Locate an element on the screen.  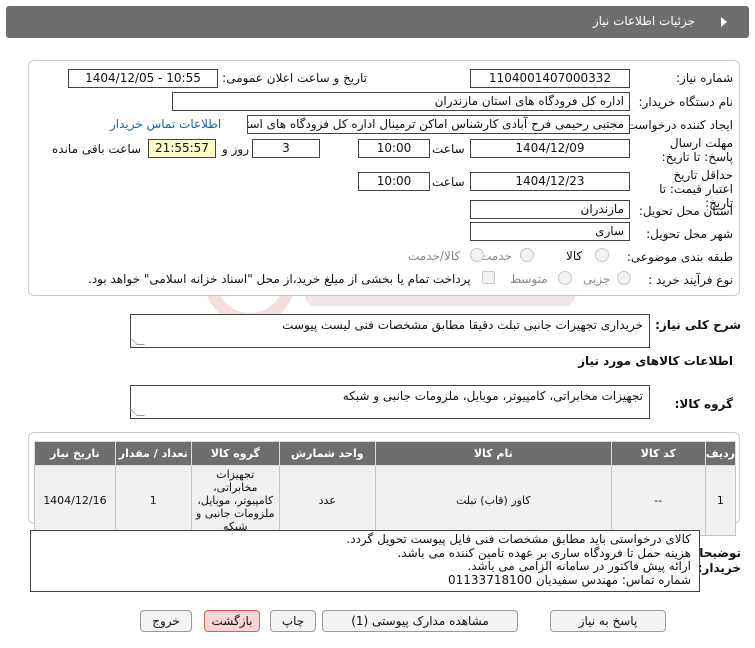
time-remaining-label: ساعت باقی مانده is located at coordinates (97, 149).